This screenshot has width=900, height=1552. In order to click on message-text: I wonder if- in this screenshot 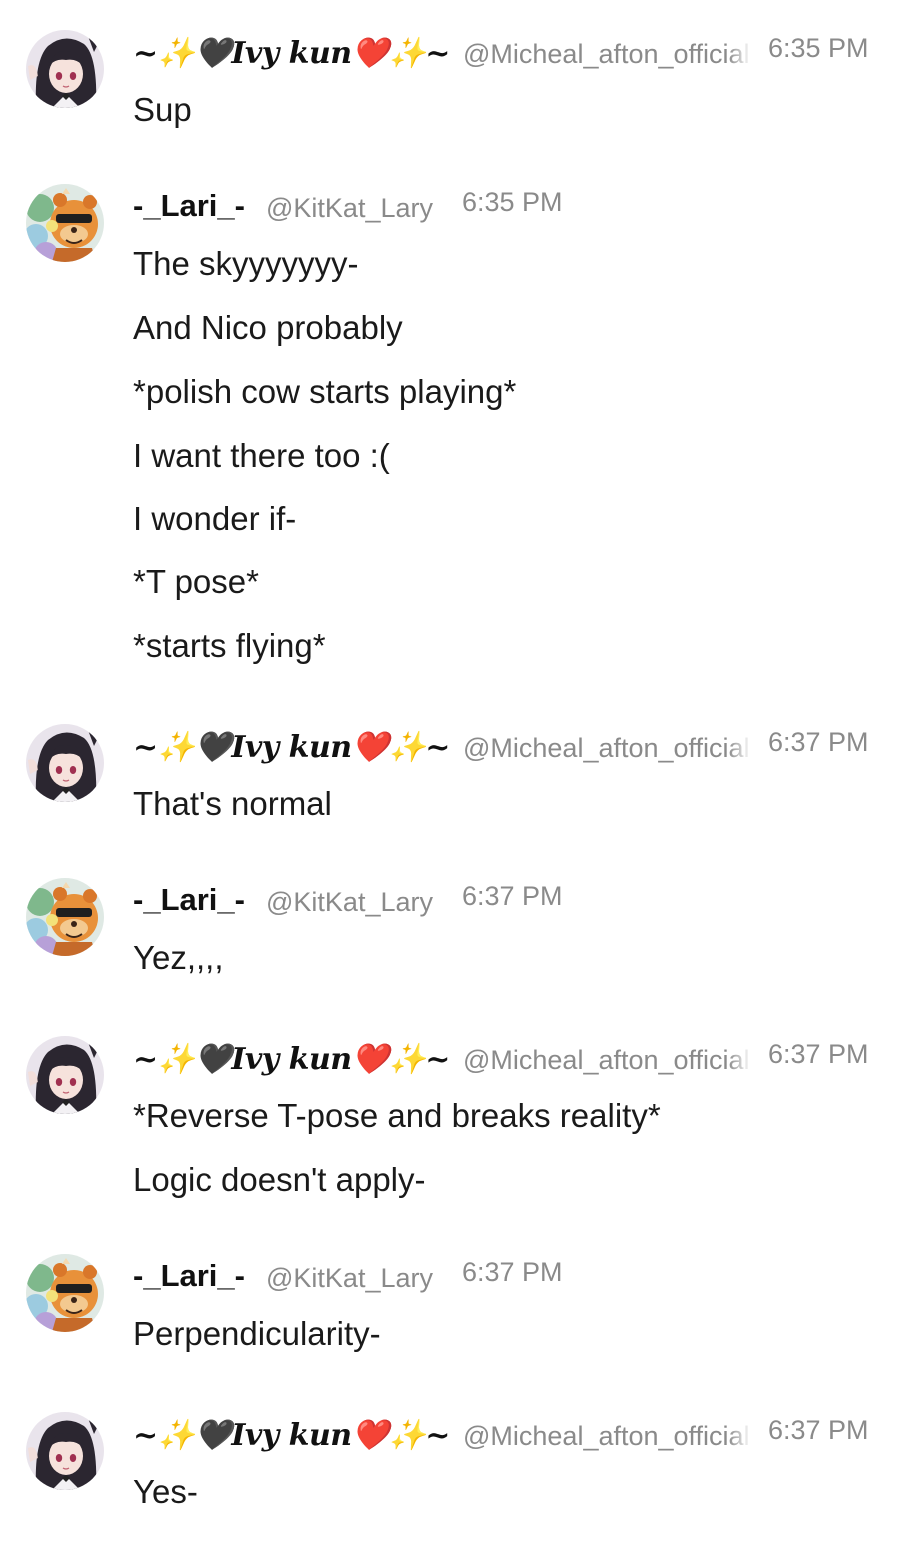, I will do `click(215, 518)`.